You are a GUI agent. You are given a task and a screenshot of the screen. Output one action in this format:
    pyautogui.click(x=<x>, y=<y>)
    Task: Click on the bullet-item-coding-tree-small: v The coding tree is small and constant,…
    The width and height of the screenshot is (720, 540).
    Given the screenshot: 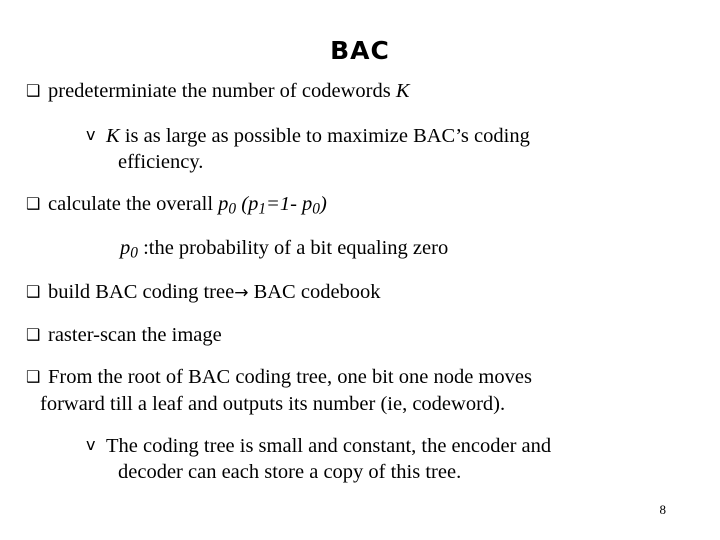 What is the action you would take?
    pyautogui.click(x=396, y=459)
    